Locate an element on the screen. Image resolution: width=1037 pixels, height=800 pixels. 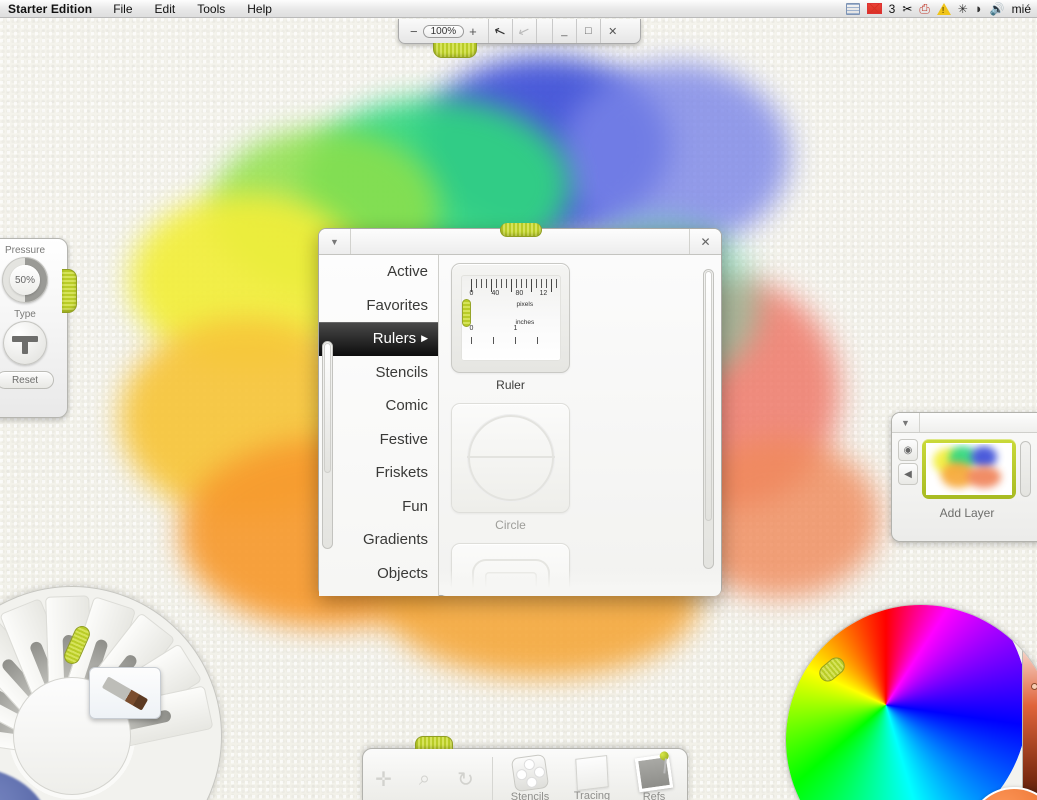
toolbar-pin-handle is located at coordinates (455, 50).